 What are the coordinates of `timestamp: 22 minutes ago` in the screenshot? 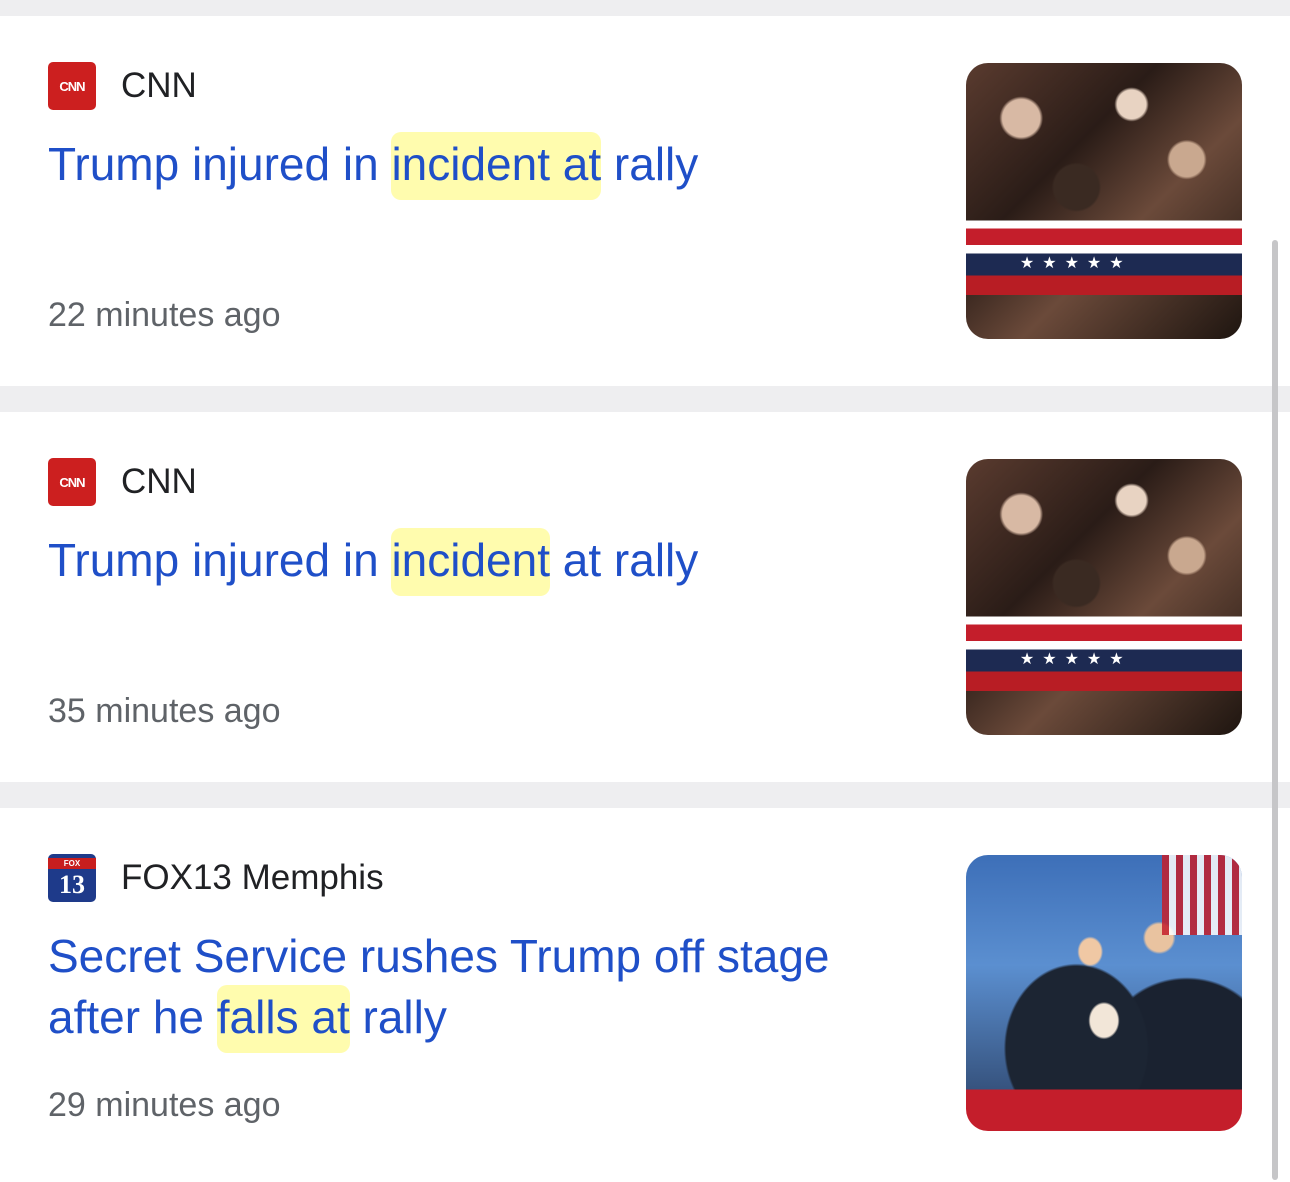 It's located at (164, 315).